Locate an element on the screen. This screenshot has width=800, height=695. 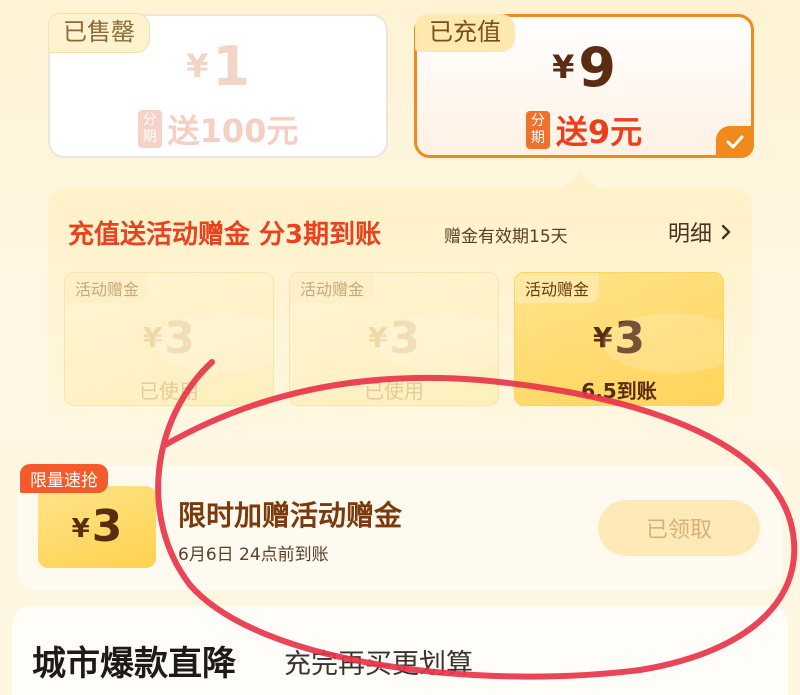
limited-title: 限时加赠活动赠金 is located at coordinates (290, 515).